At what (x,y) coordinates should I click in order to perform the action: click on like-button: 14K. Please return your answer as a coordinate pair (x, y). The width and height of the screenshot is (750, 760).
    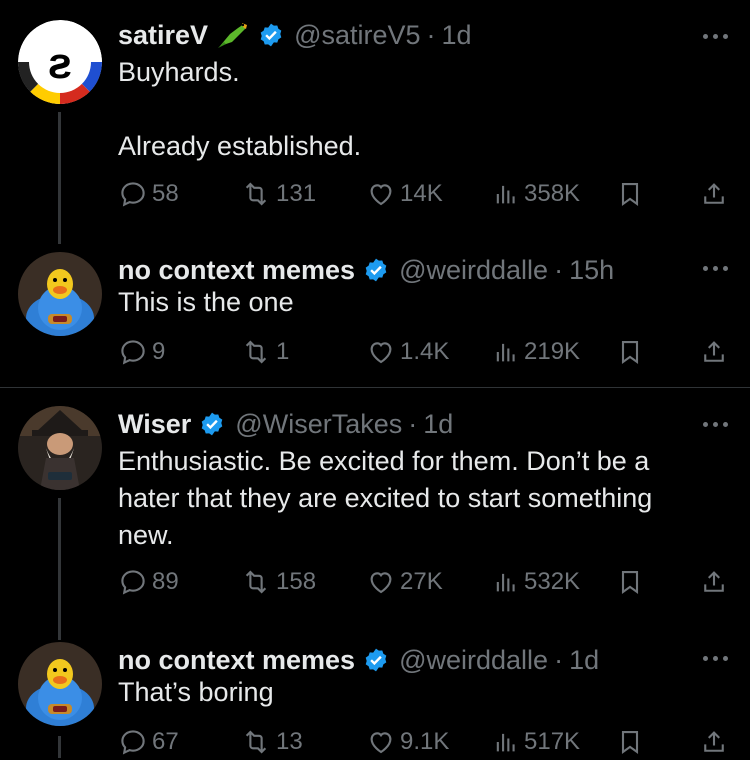
    Looking at the image, I should click on (404, 194).